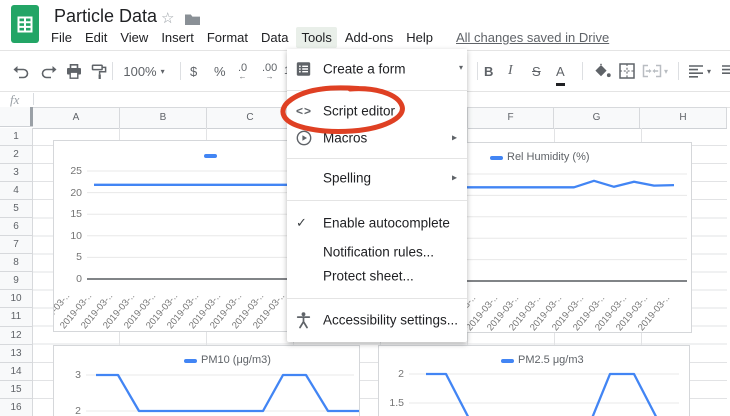 This screenshot has height=416, width=730. What do you see at coordinates (163, 118) in the screenshot?
I see `column-header-B: B` at bounding box center [163, 118].